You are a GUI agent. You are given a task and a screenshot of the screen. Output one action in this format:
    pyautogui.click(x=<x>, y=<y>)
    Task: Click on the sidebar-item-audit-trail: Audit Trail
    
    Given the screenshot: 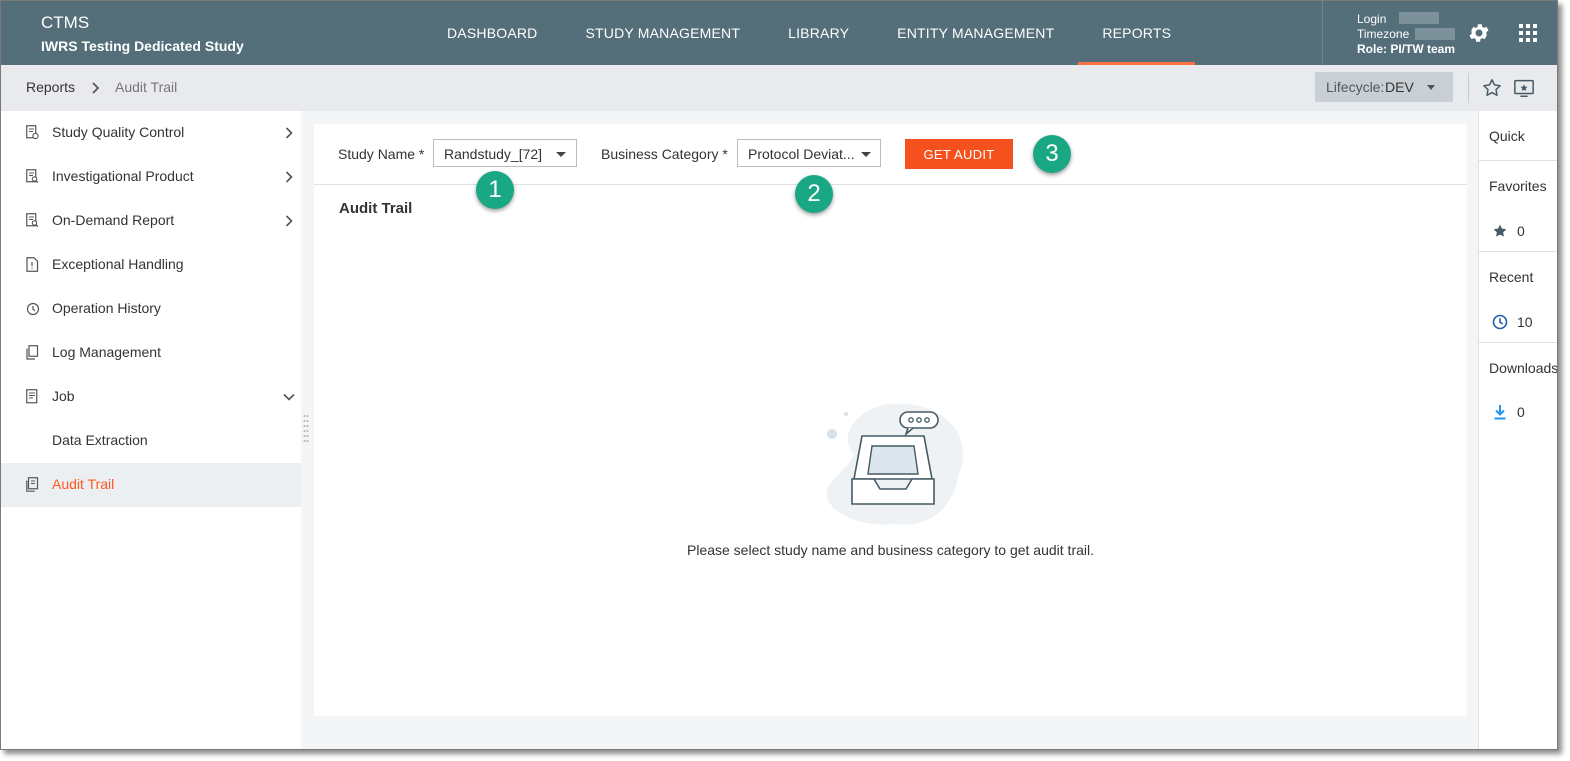 What is the action you would take?
    pyautogui.click(x=151, y=485)
    